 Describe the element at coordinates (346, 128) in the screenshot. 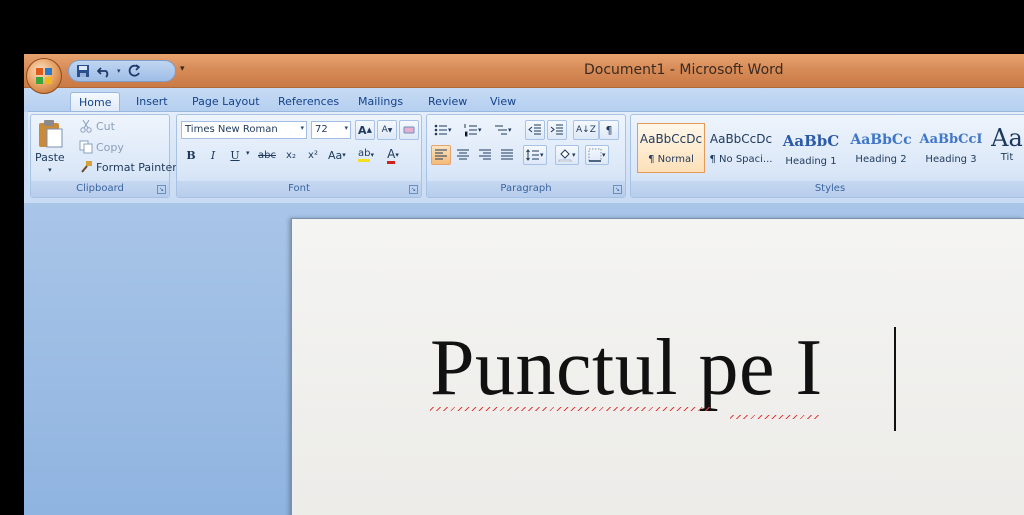

I see `font-size-dropdown-icon: ▾` at that location.